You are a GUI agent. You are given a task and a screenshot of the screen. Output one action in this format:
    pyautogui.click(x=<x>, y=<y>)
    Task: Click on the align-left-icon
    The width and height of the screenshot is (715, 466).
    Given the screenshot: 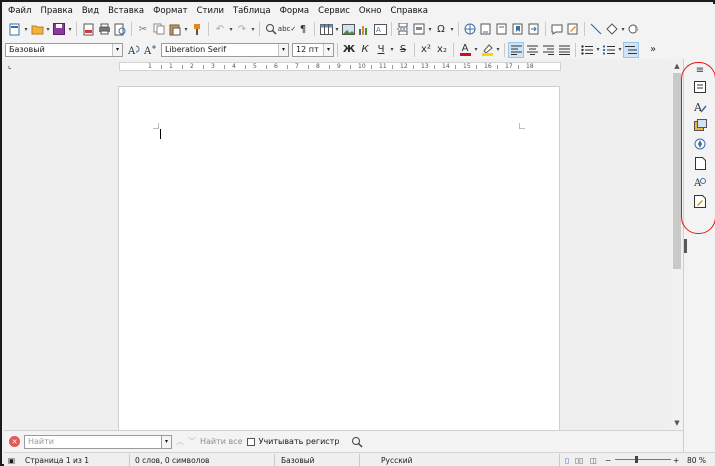 What is the action you would take?
    pyautogui.click(x=516, y=49)
    